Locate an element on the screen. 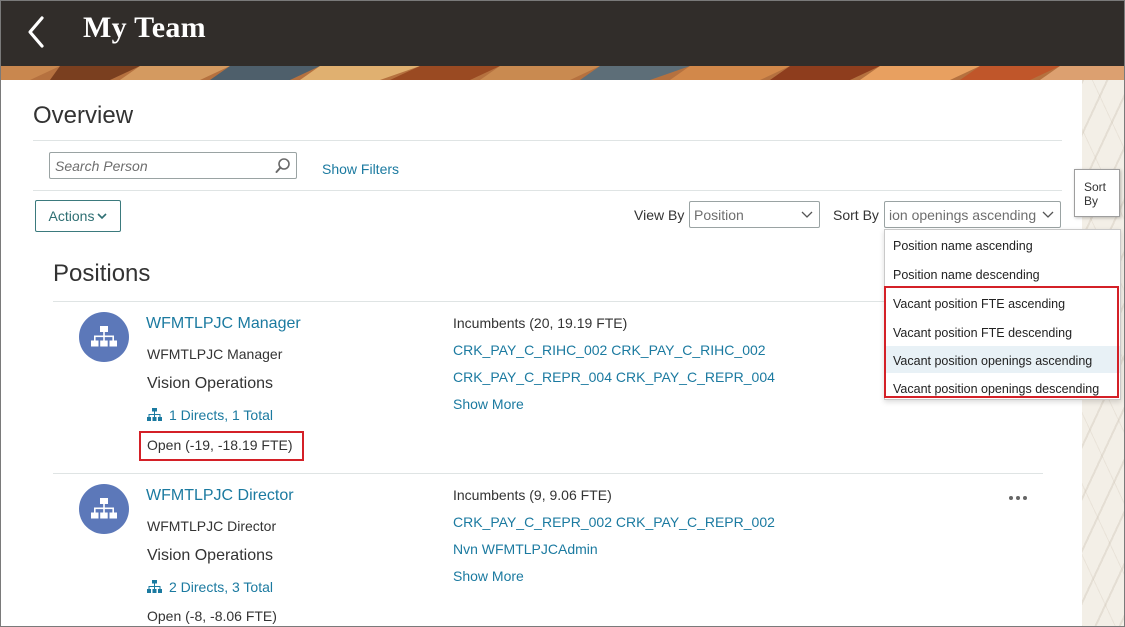  actions-label: Actions is located at coordinates (71, 216).